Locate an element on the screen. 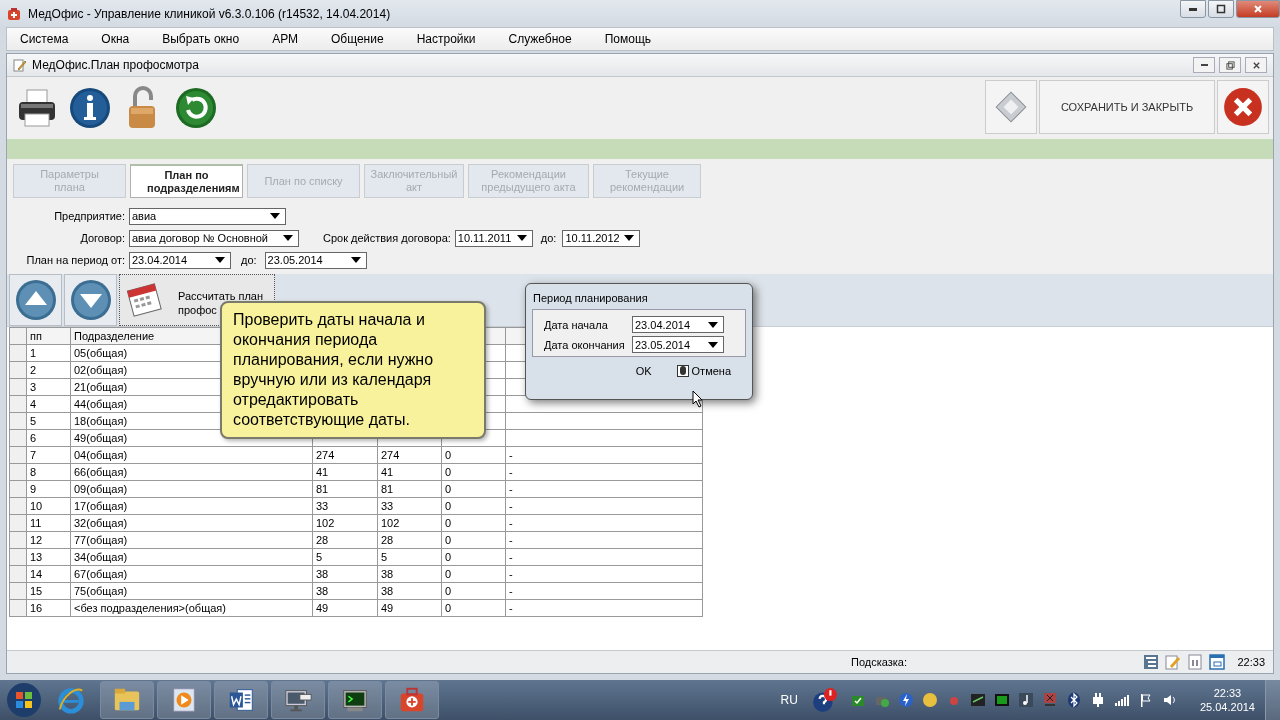 Image resolution: width=1280 pixels, height=720 pixels. hint-tooltip: Проверить даты начала и окончания периода планирования, если нужно вручную или из календаря отредактировать соответствующие даты. is located at coordinates (353, 370).